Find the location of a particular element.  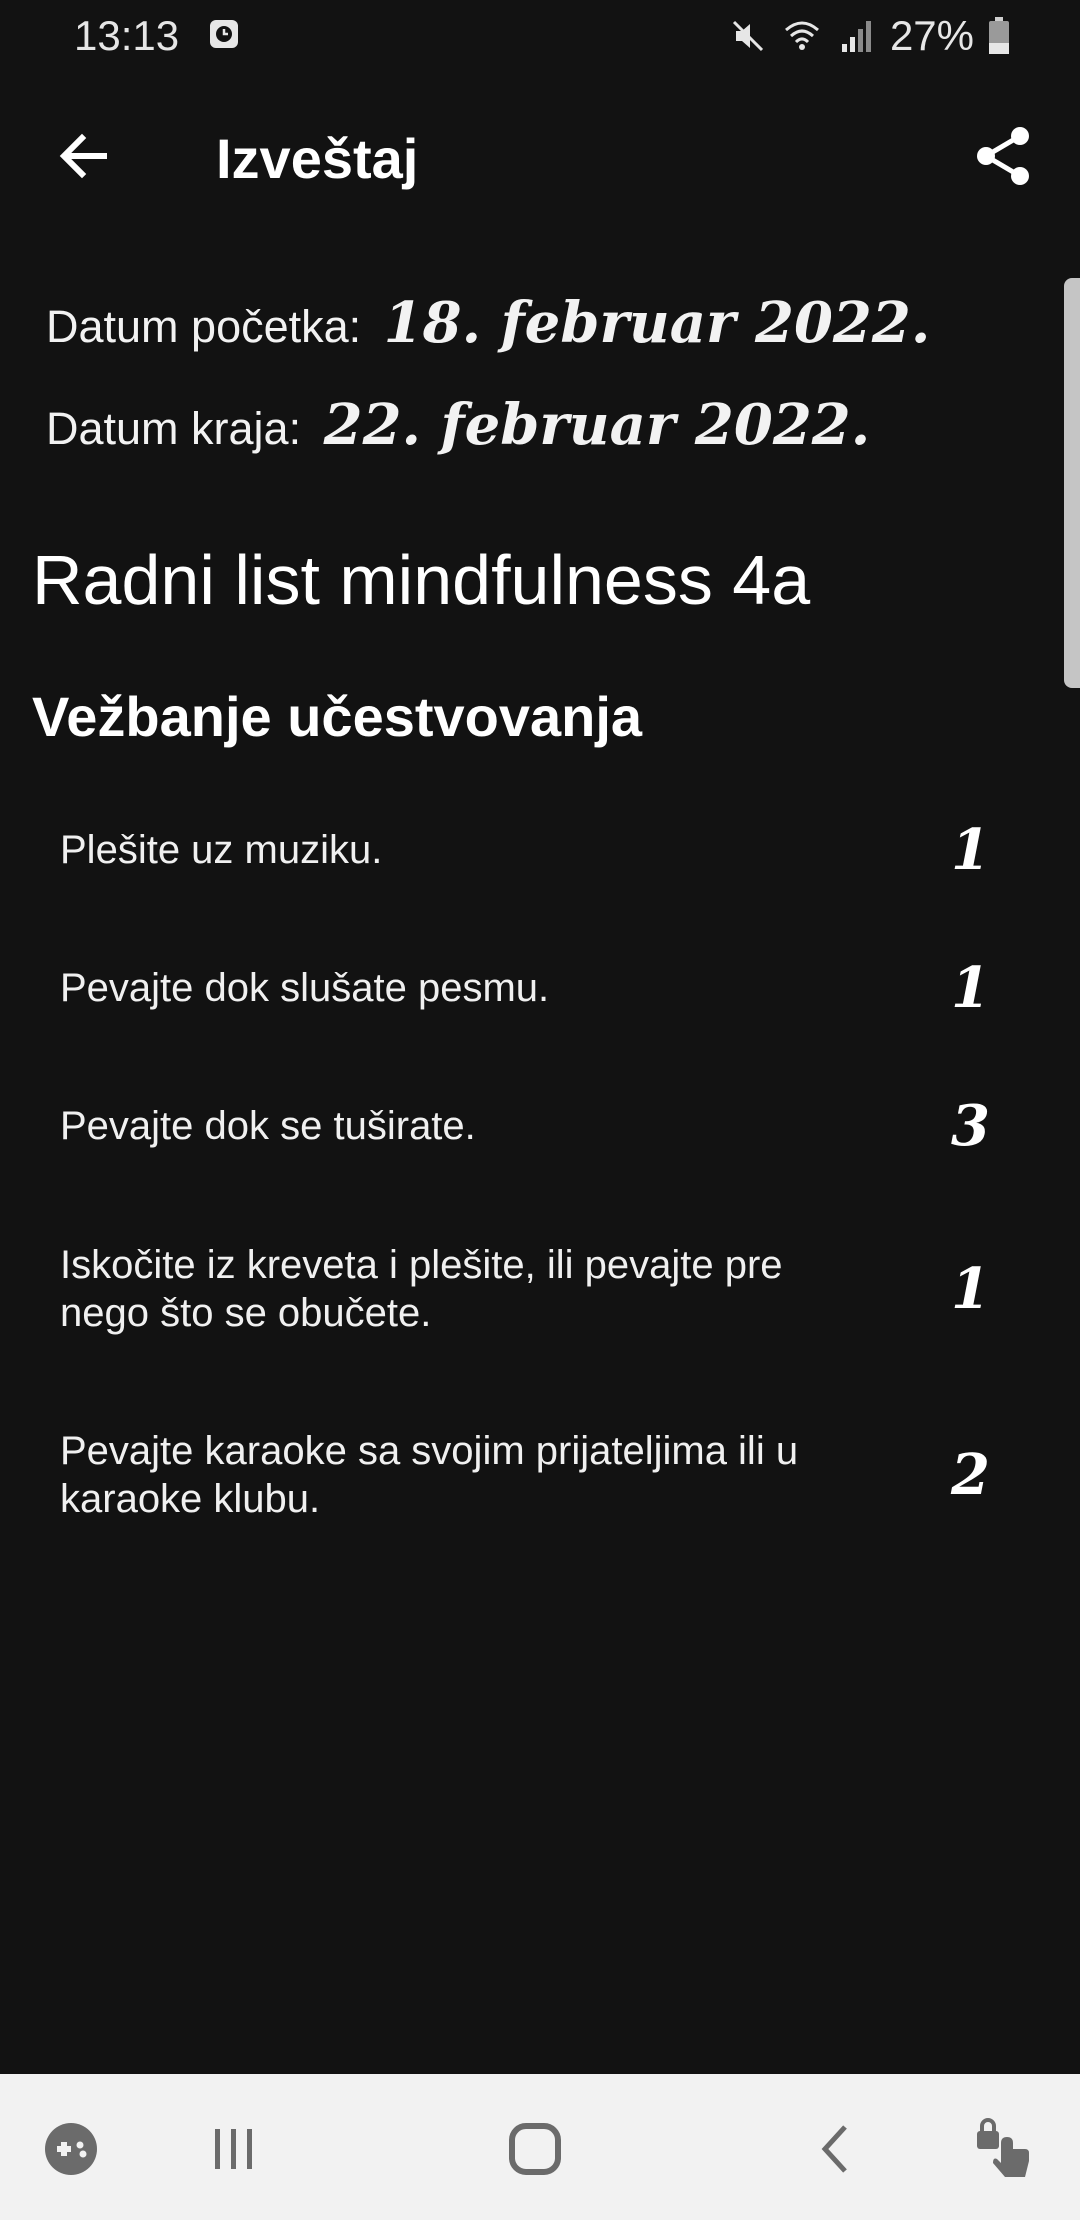

recents-icon is located at coordinates (233, 2149).